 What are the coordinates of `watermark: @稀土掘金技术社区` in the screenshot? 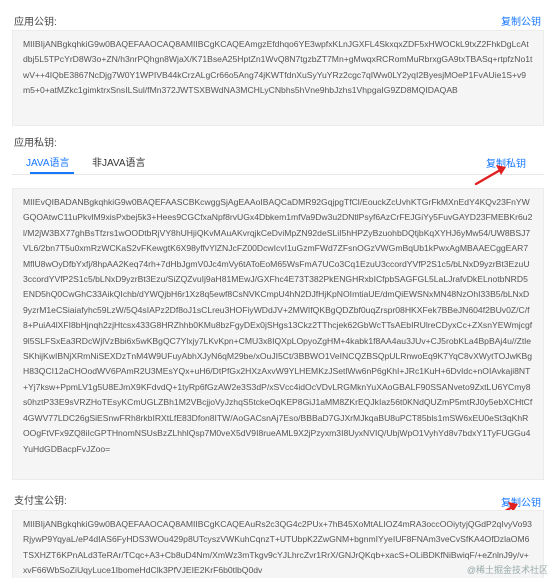 It's located at (507, 570).